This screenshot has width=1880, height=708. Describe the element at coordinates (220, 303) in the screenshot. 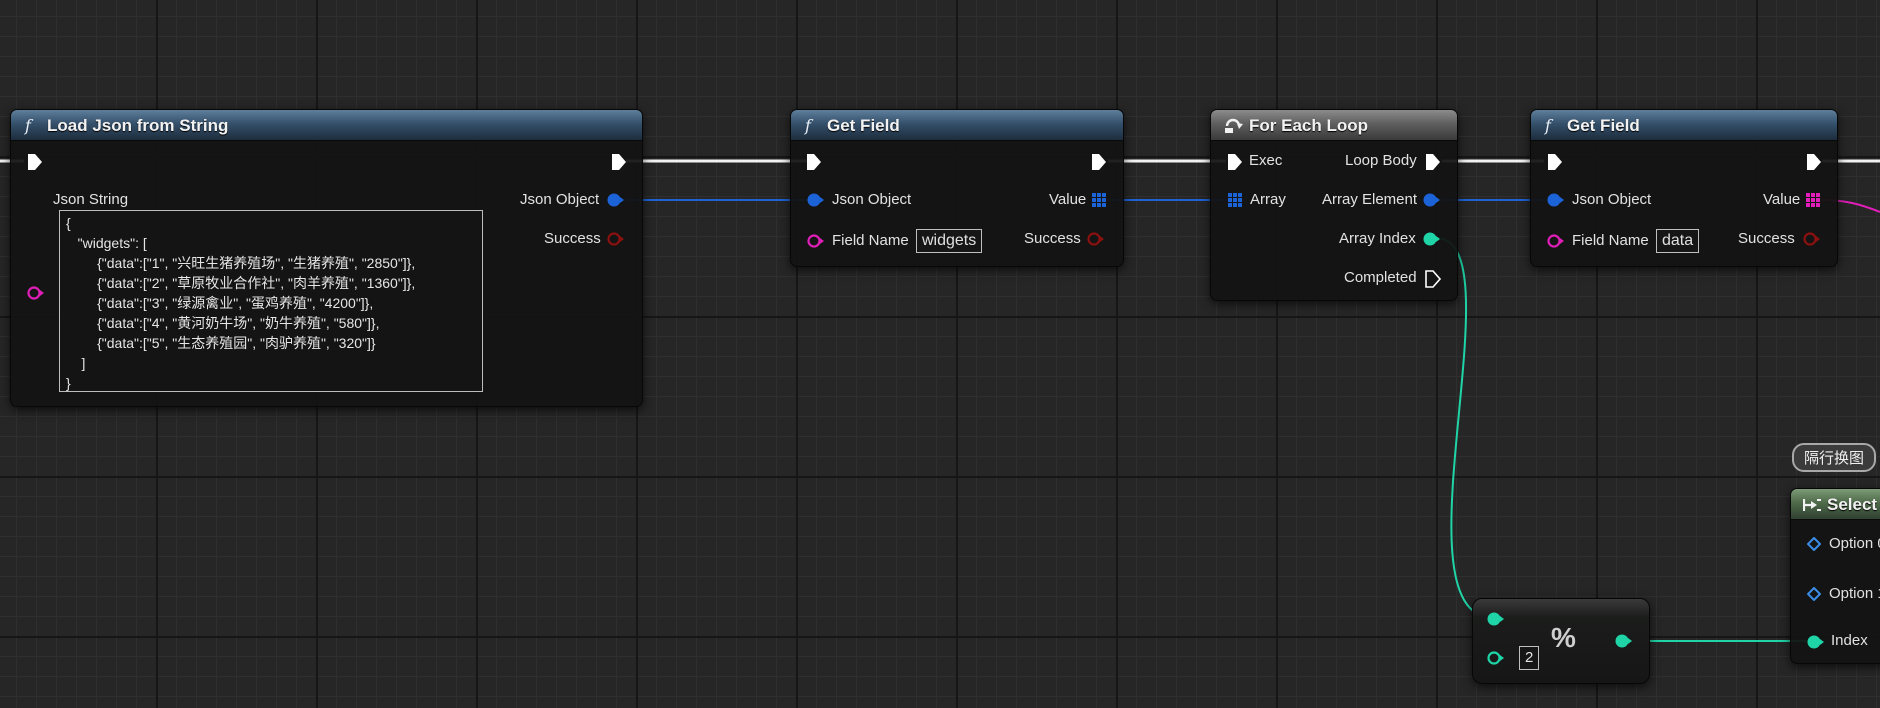

I see `json-line: {"data":["3", "绿源禽业", "蛋鸡养殖", "4200"]},` at that location.